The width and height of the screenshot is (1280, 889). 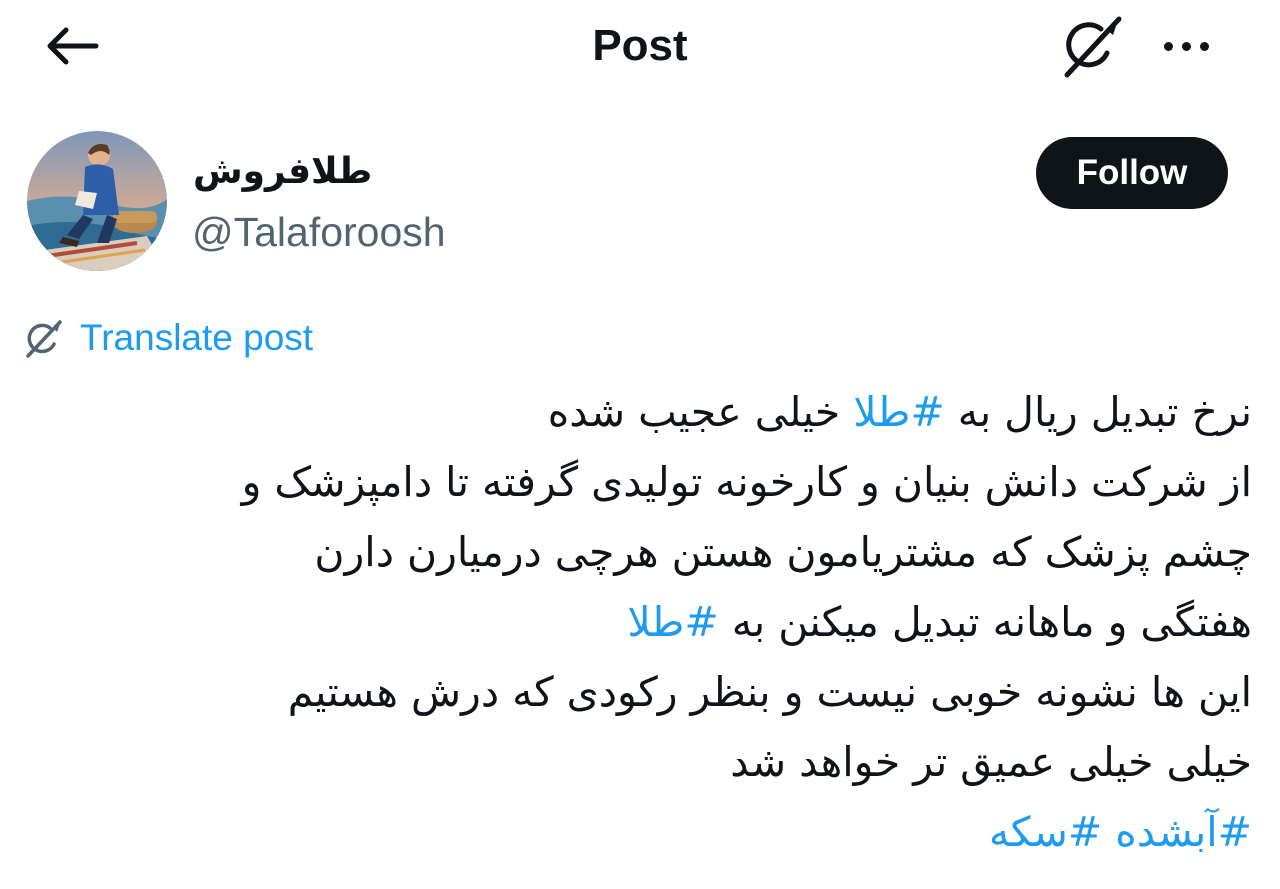 I want to click on back-button, so click(x=72, y=46).